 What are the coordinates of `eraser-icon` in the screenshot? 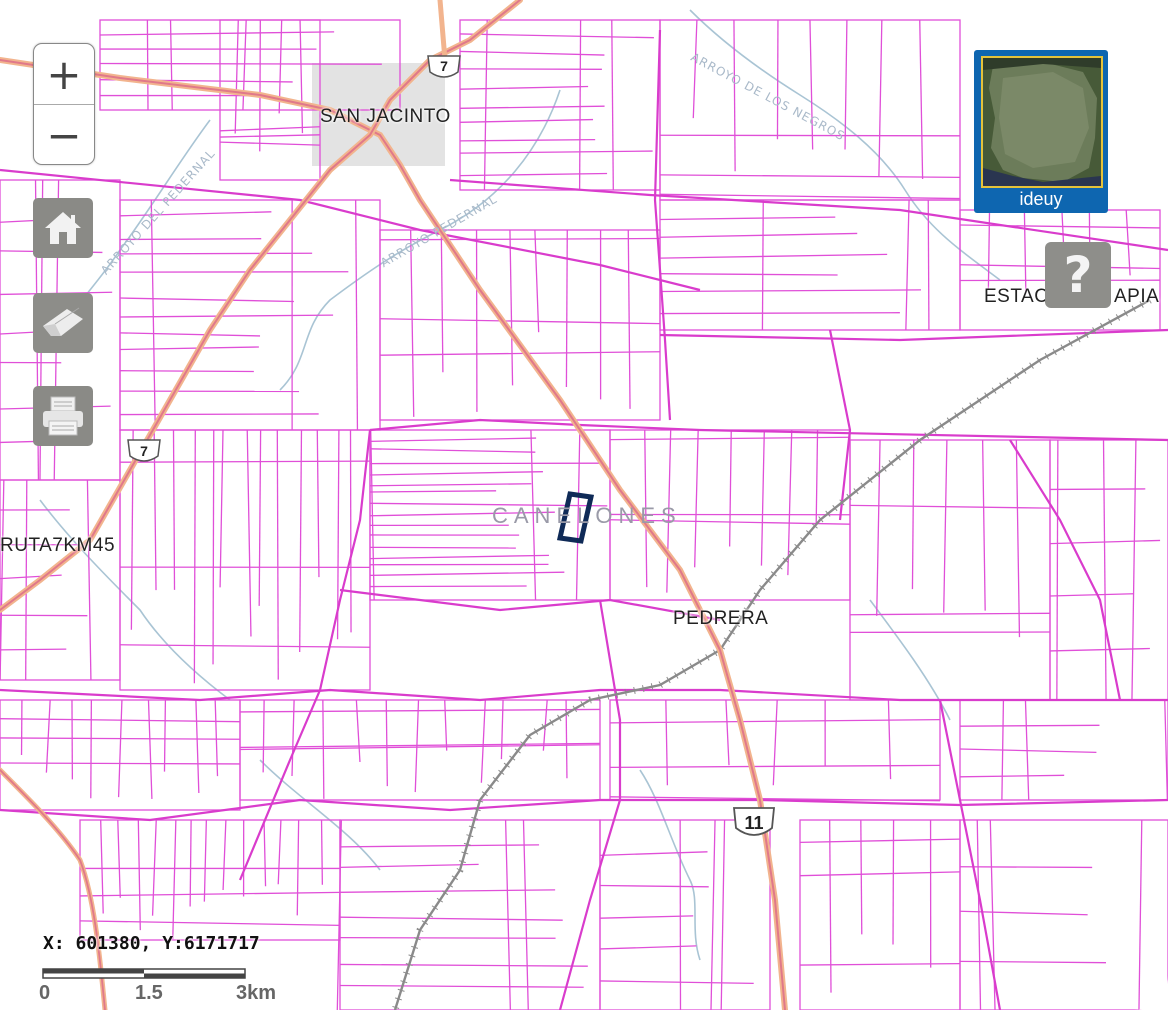 It's located at (63, 321).